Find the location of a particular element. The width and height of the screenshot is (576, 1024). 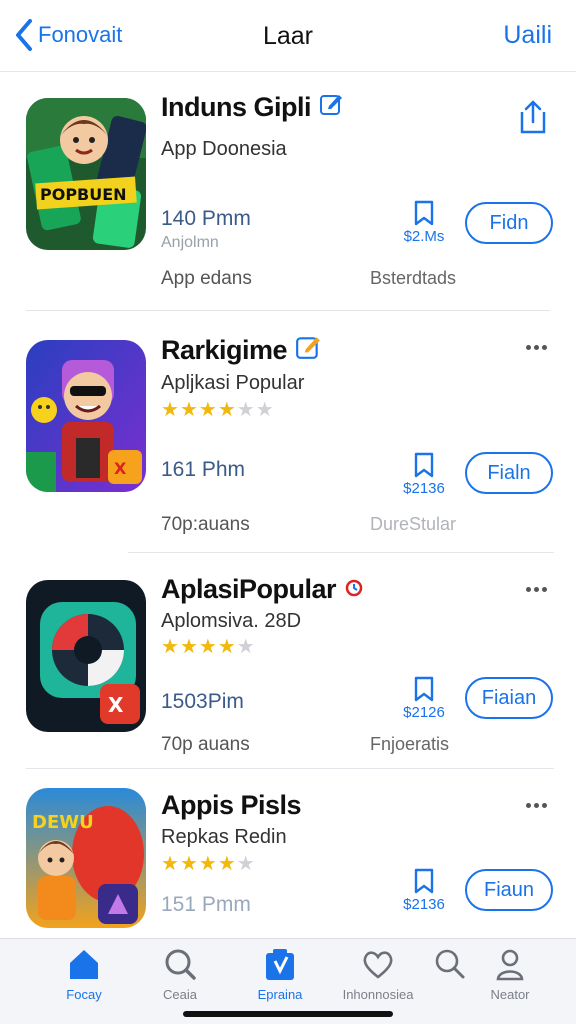

tab-epraina: Epraina is located at coordinates (280, 974).